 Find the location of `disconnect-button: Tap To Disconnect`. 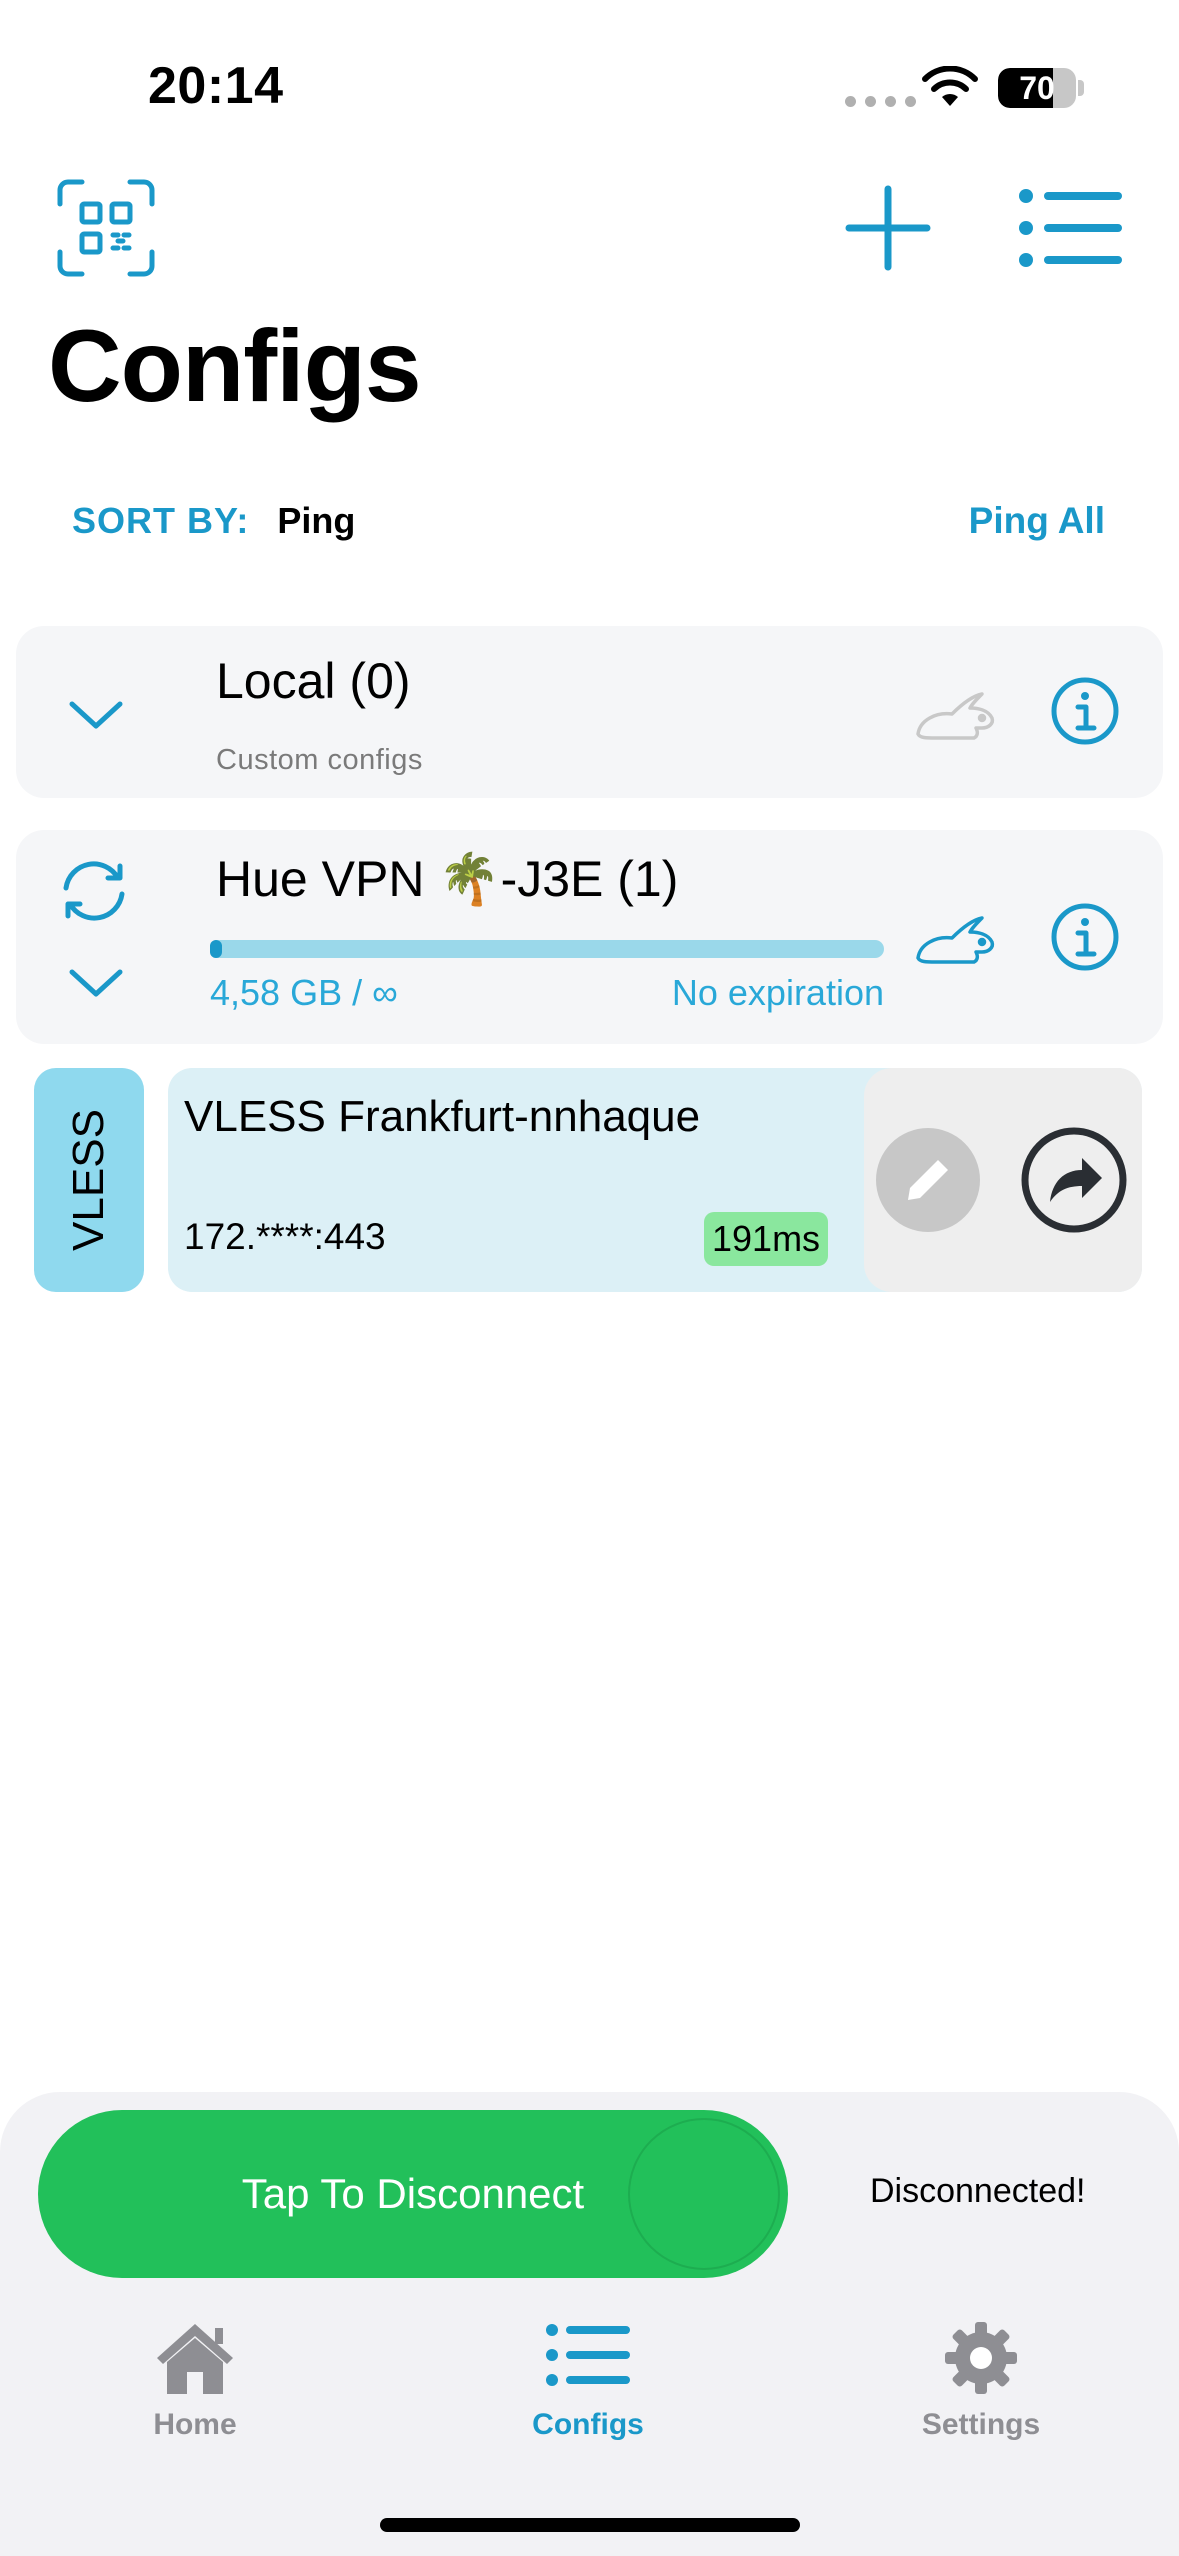

disconnect-button: Tap To Disconnect is located at coordinates (413, 2194).